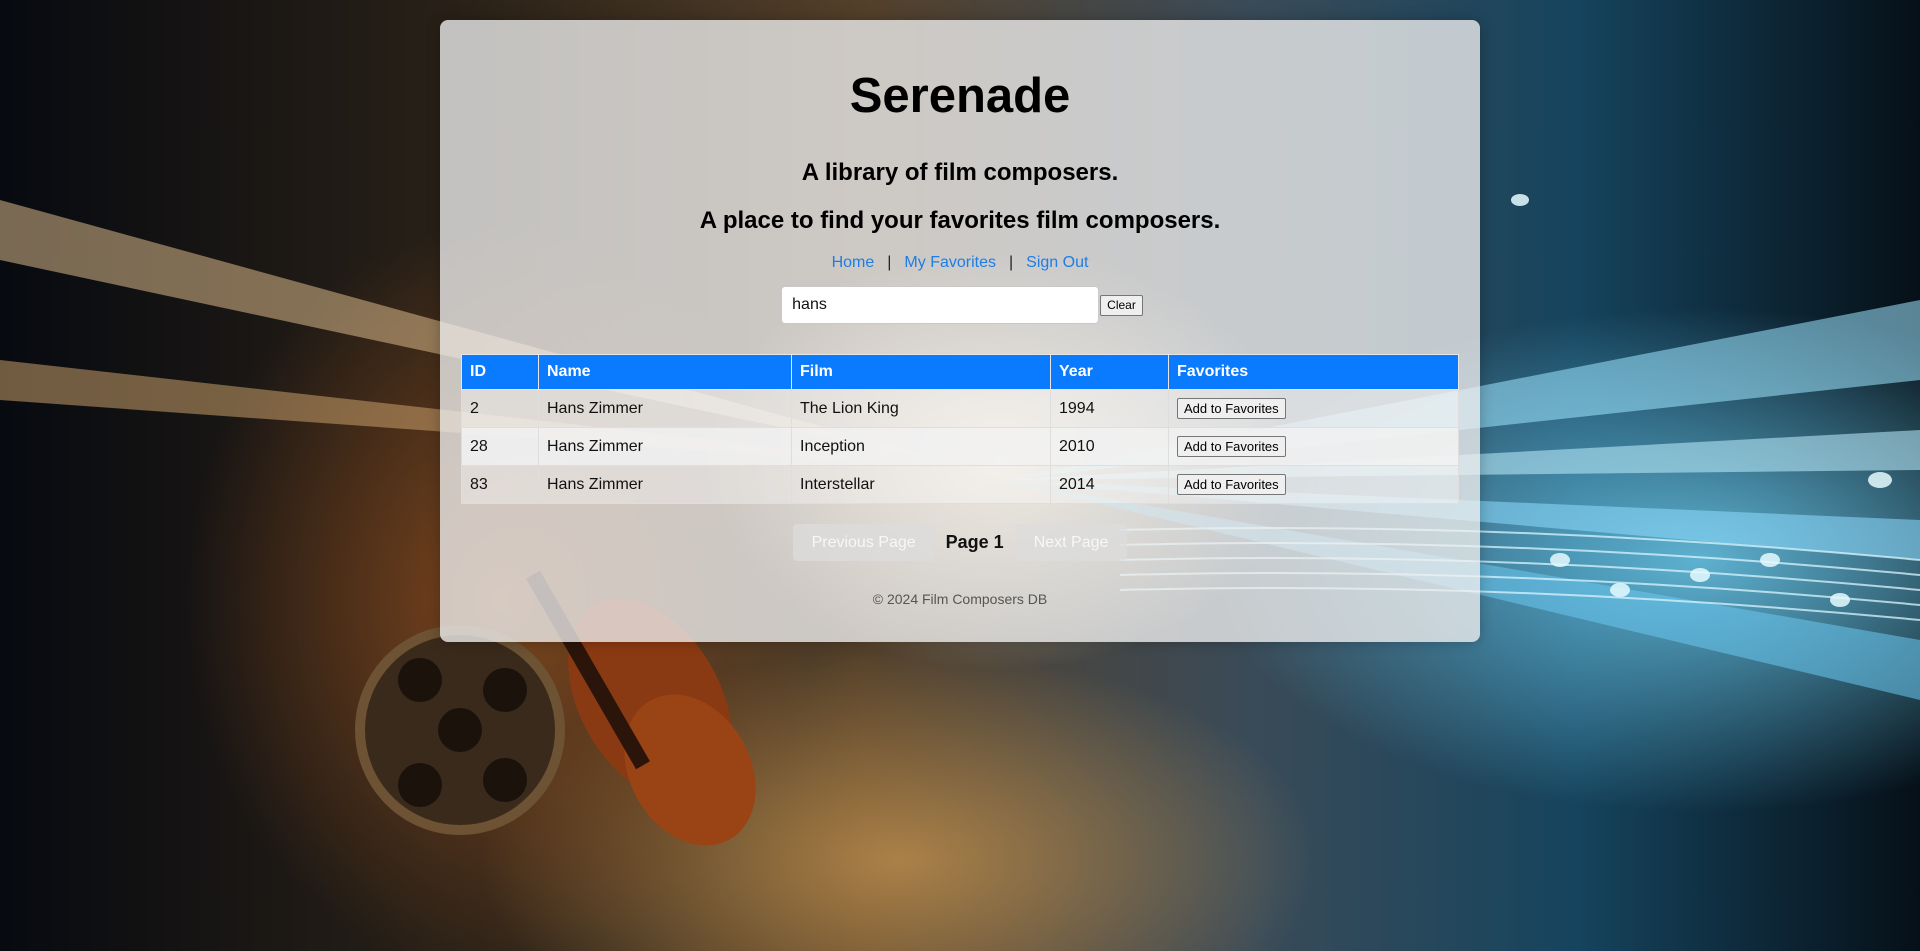 The image size is (1920, 951). Describe the element at coordinates (1313, 372) in the screenshot. I see `column-header-favorites: Favorites` at that location.